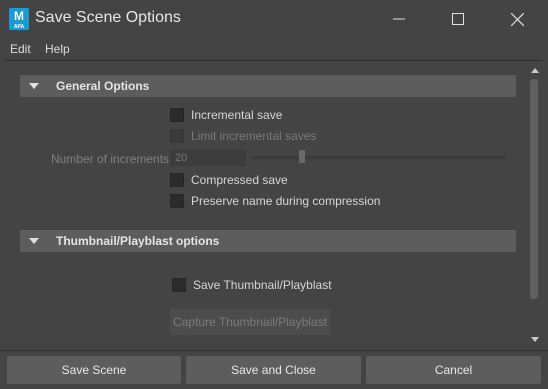 The width and height of the screenshot is (548, 389). What do you see at coordinates (250, 322) in the screenshot?
I see `capture-thumbnail-button: Capture Thumbnail/Playblast` at bounding box center [250, 322].